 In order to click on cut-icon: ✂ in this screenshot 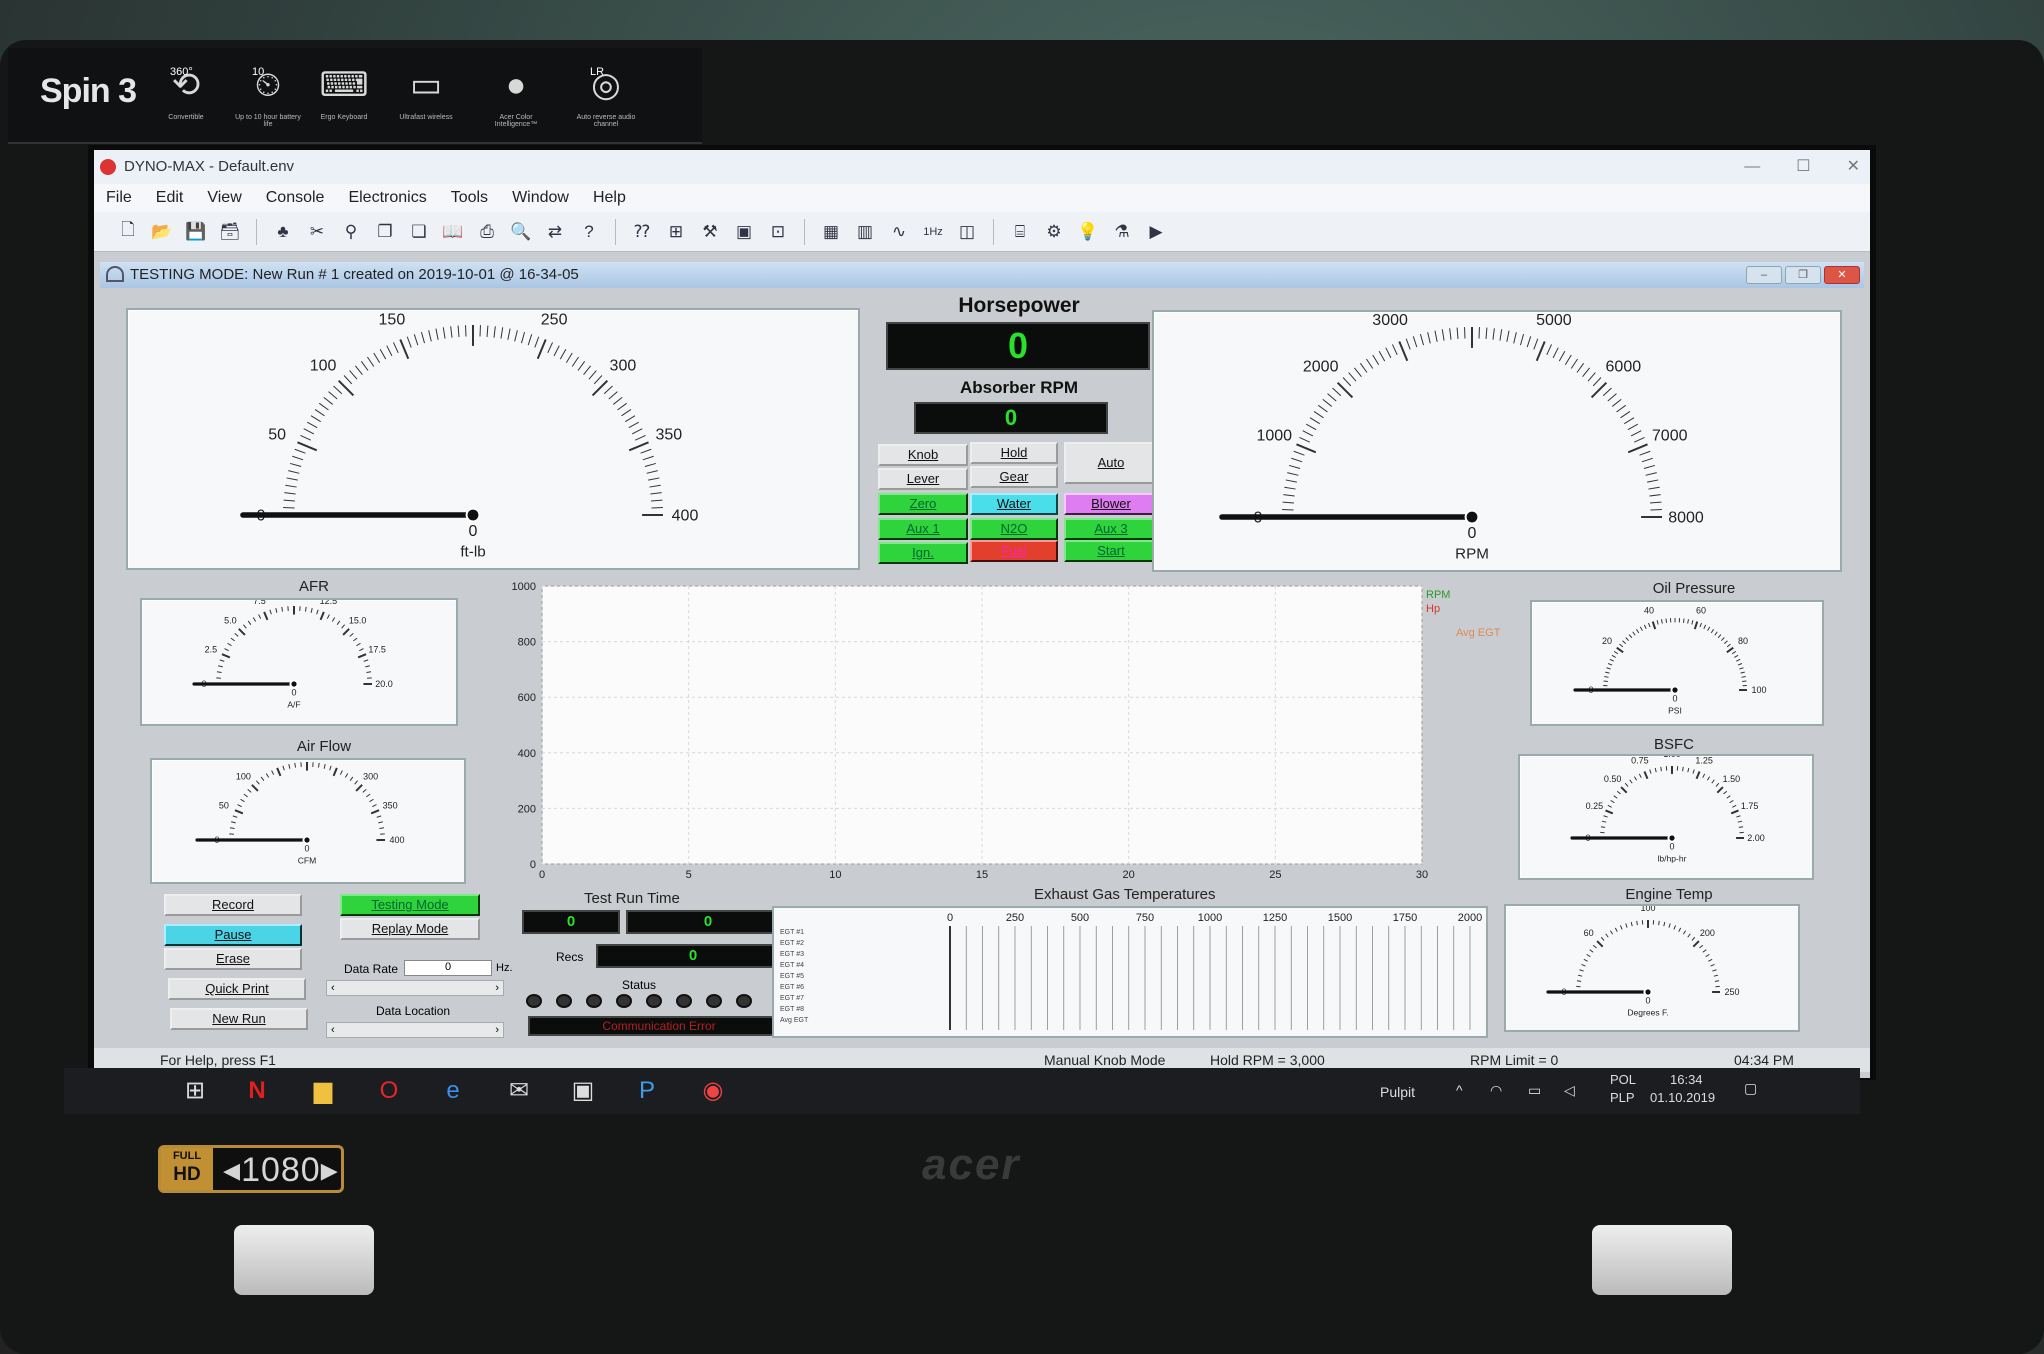, I will do `click(317, 232)`.